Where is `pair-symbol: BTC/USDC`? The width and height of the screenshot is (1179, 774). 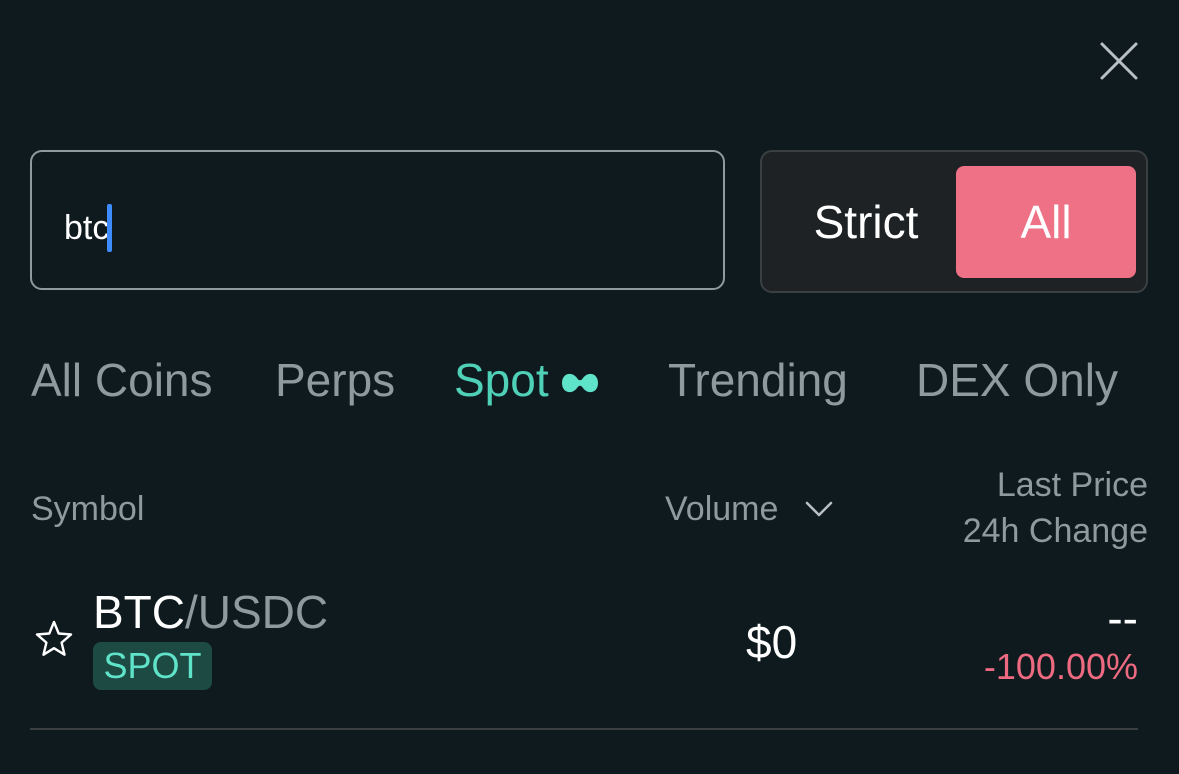 pair-symbol: BTC/USDC is located at coordinates (210, 612).